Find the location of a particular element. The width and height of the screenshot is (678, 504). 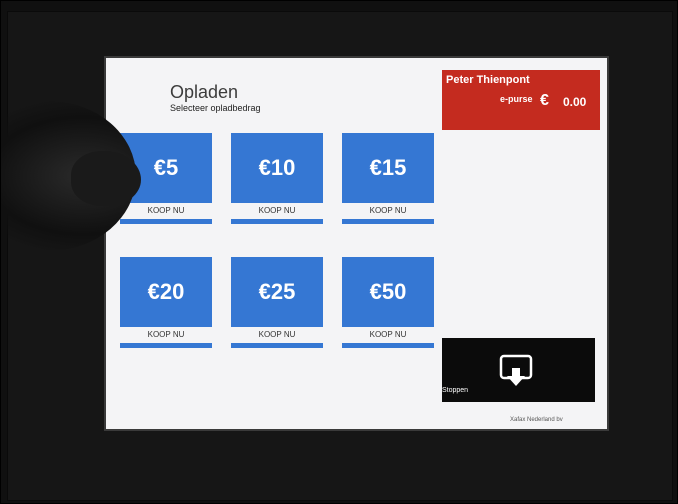

wallet-panel: Peter Thienpont e-purse € 0.00 is located at coordinates (521, 100).